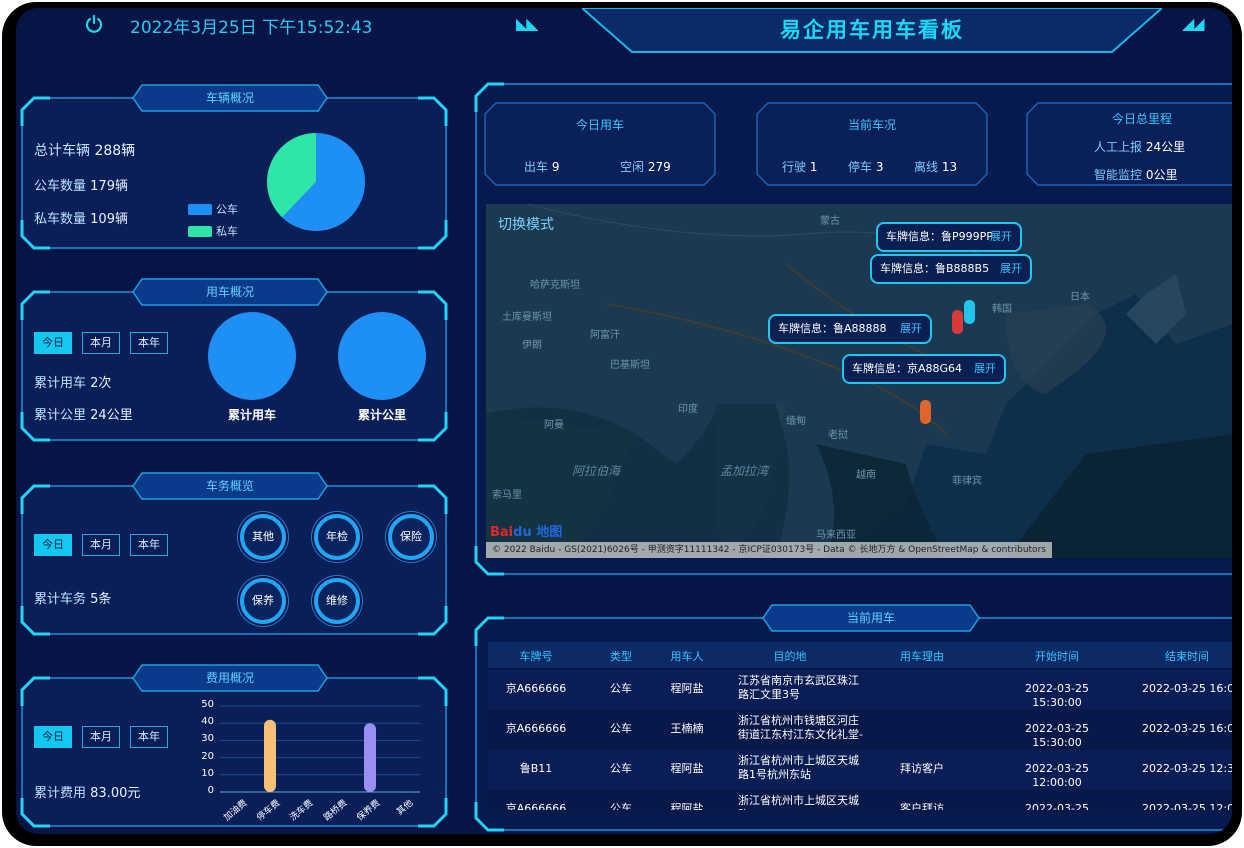 The height and width of the screenshot is (848, 1244). I want to click on car-marker-orange-icon, so click(925, 412).